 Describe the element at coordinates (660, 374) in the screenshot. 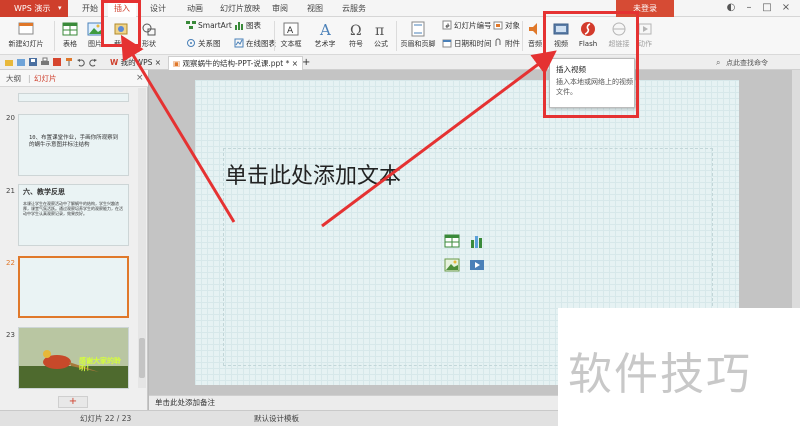

I see `watermark-text: 软件技巧` at that location.